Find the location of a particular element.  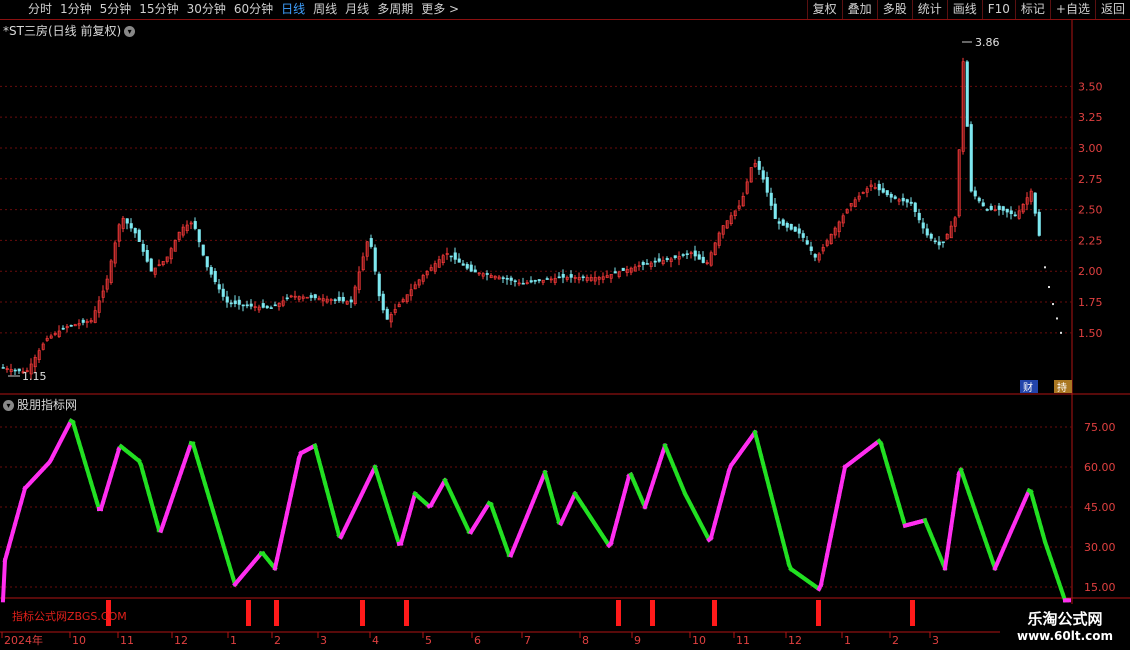

price-tick-label: 2.50 is located at coordinates (1090, 210).